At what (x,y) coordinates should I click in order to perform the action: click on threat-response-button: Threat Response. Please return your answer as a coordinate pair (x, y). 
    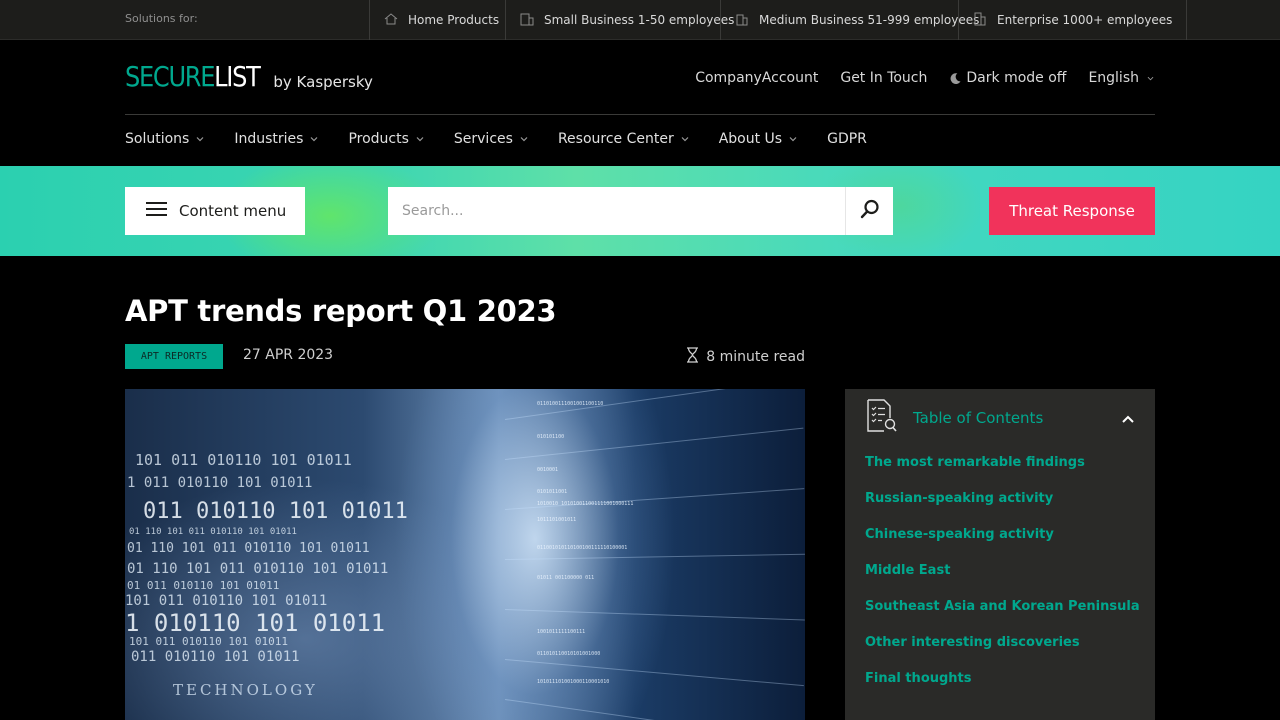
    Looking at the image, I should click on (1072, 211).